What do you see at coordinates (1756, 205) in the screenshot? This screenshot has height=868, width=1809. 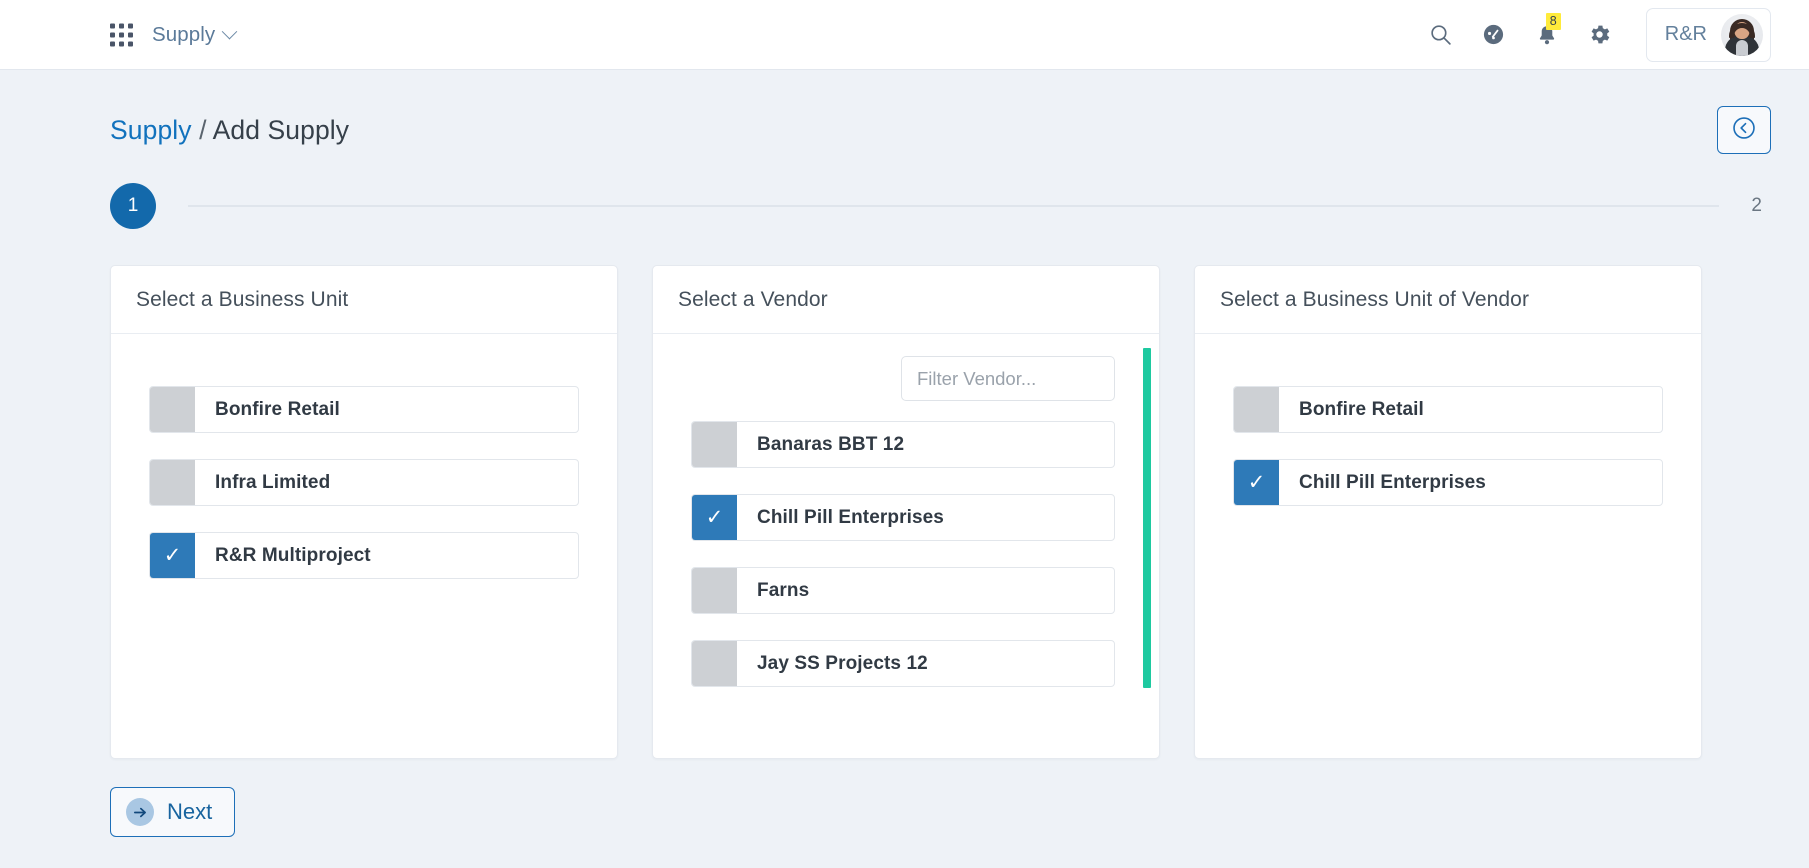 I see `stepper-step-2-label: 2` at bounding box center [1756, 205].